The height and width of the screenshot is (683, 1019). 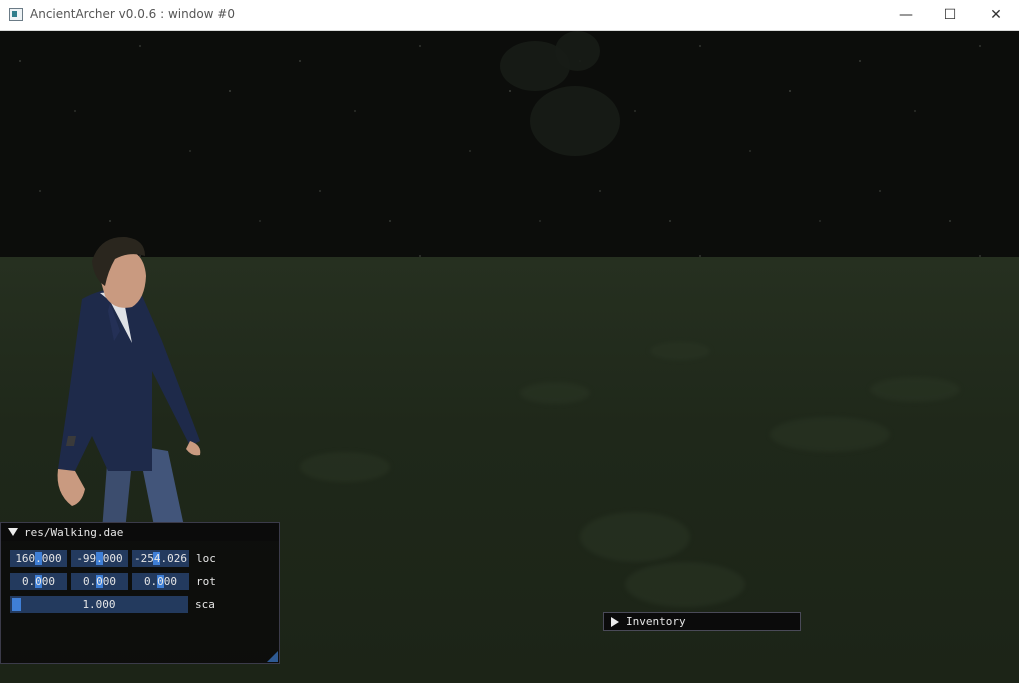 What do you see at coordinates (74, 532) in the screenshot?
I see `model-panel-title: res/Walking.dae` at bounding box center [74, 532].